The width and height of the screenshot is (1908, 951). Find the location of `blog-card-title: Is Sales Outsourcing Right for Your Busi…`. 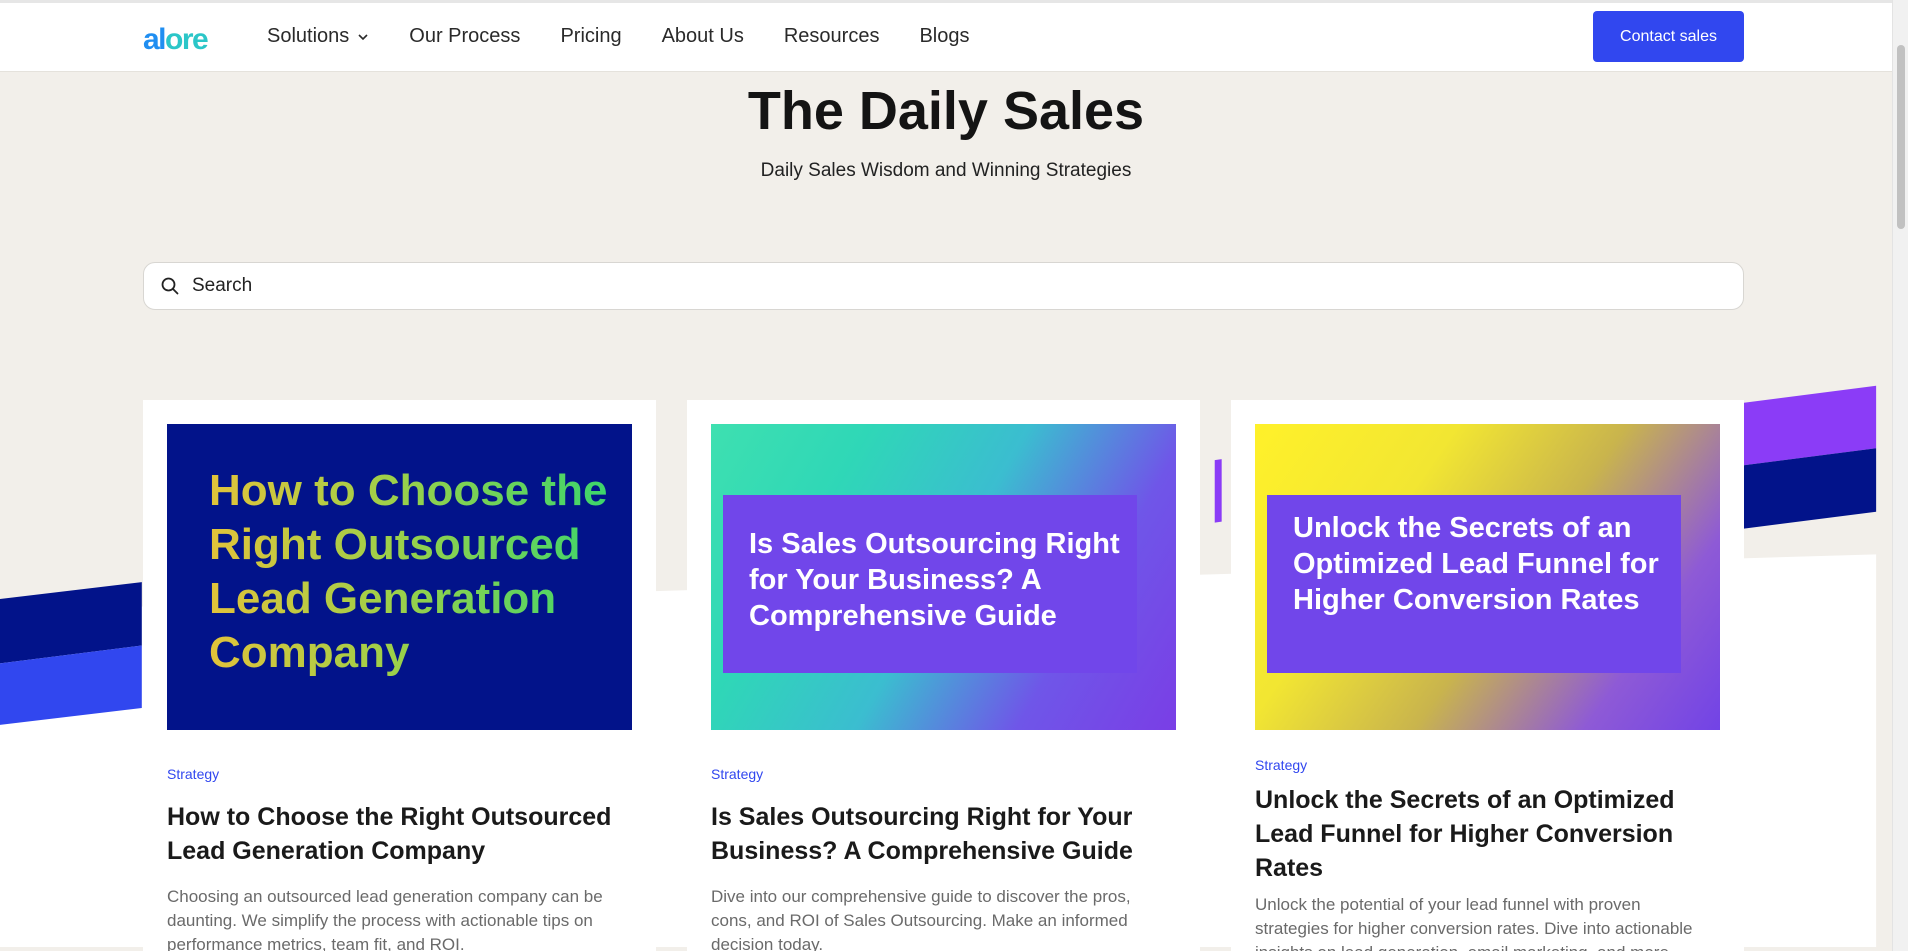

blog-card-title: Is Sales Outsourcing Right for Your Busi… is located at coordinates (946, 834).